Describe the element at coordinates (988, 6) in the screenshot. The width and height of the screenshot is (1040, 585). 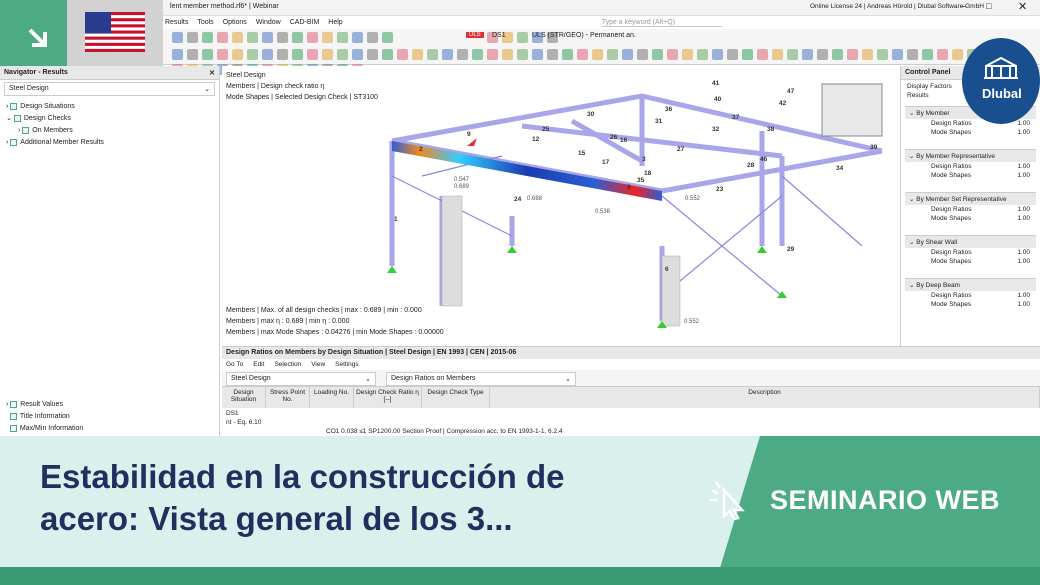
I see `maximize-icon: □` at that location.